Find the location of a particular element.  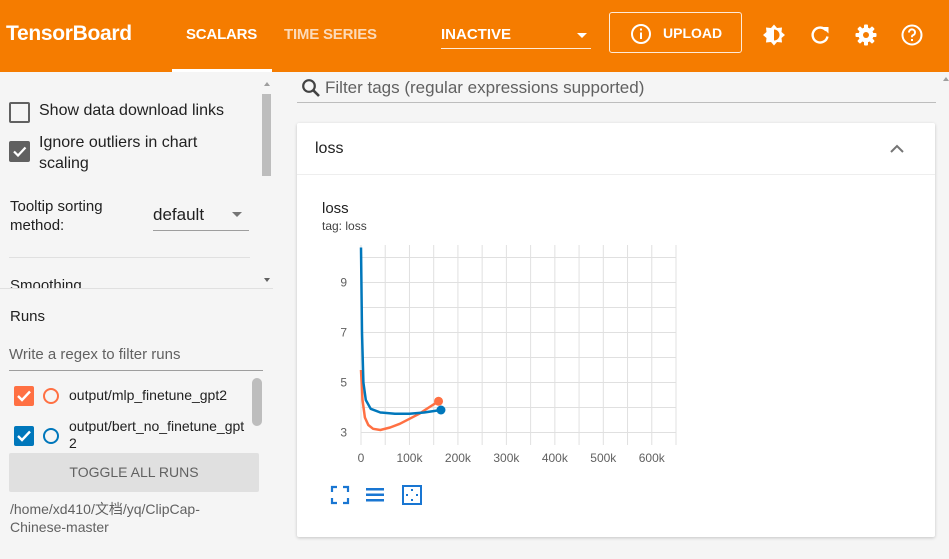

scroll-down-arrow is located at coordinates (267, 280).